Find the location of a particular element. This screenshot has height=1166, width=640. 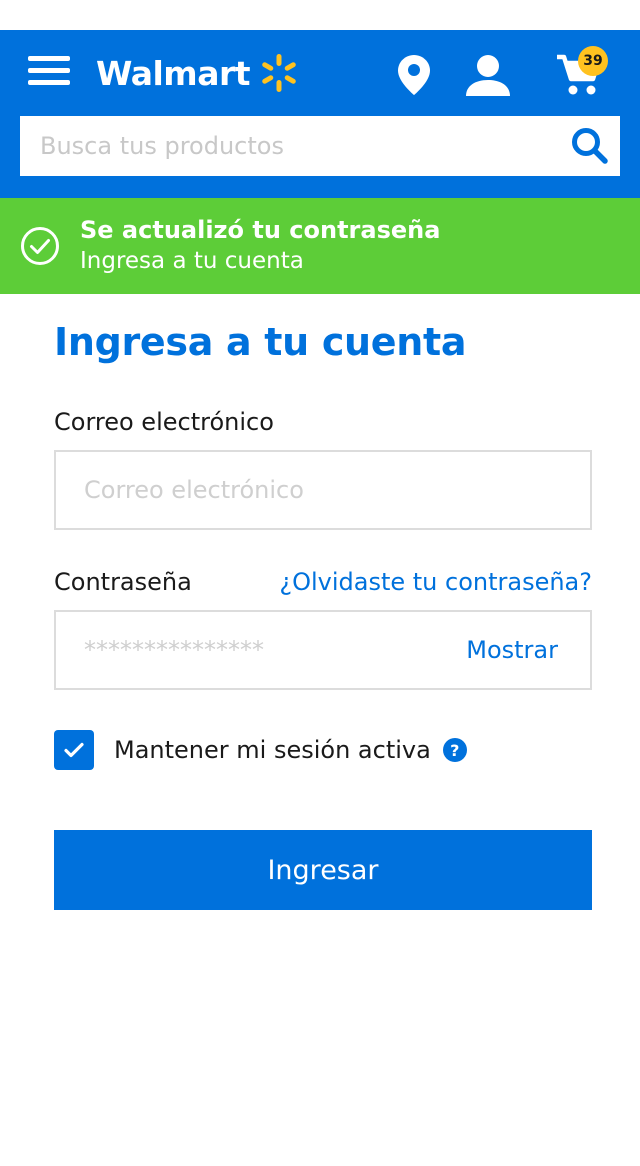

email-label: Correo electrónico is located at coordinates (164, 422).